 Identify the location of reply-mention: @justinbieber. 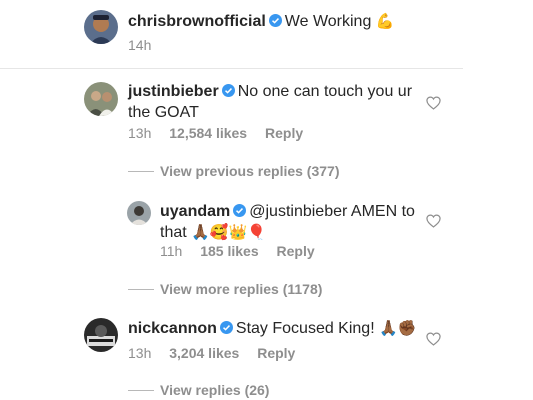
(298, 211).